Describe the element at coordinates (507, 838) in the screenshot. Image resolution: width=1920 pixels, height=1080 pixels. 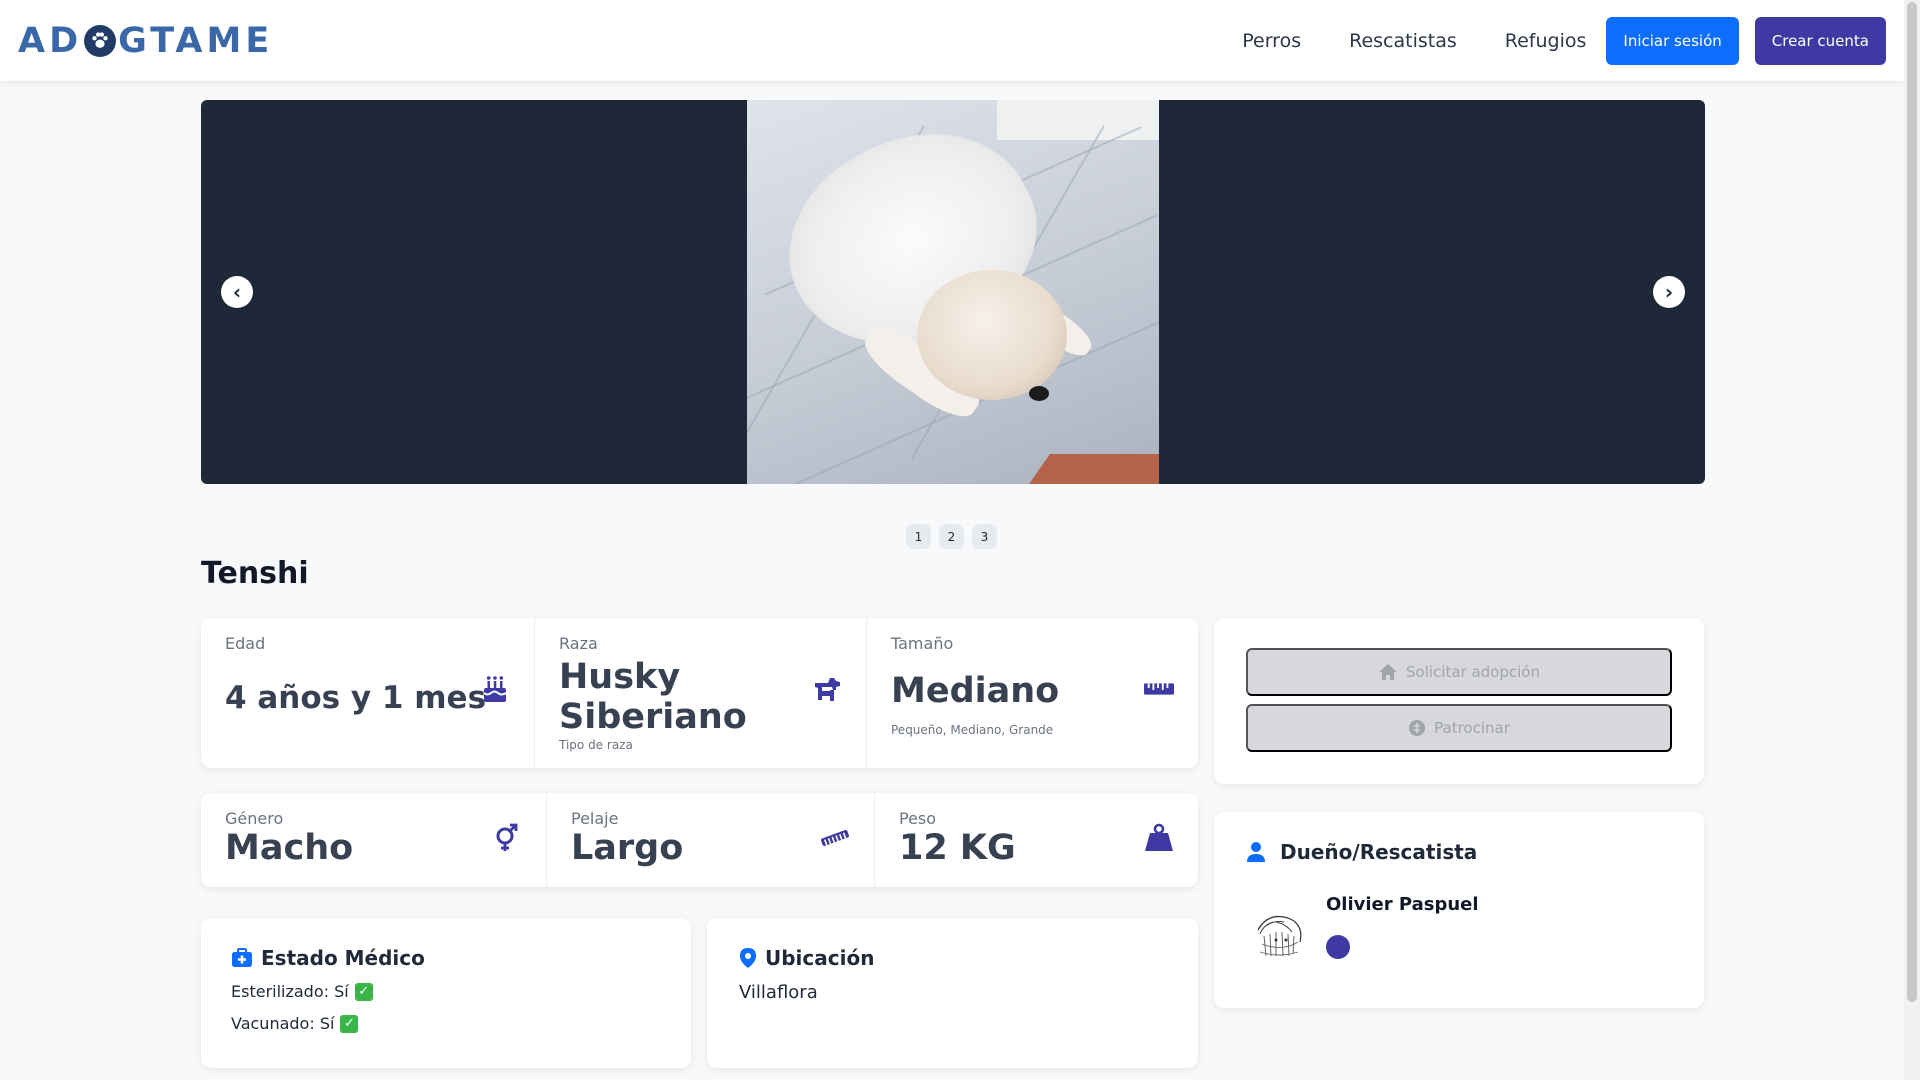
I see `gender-icon` at that location.